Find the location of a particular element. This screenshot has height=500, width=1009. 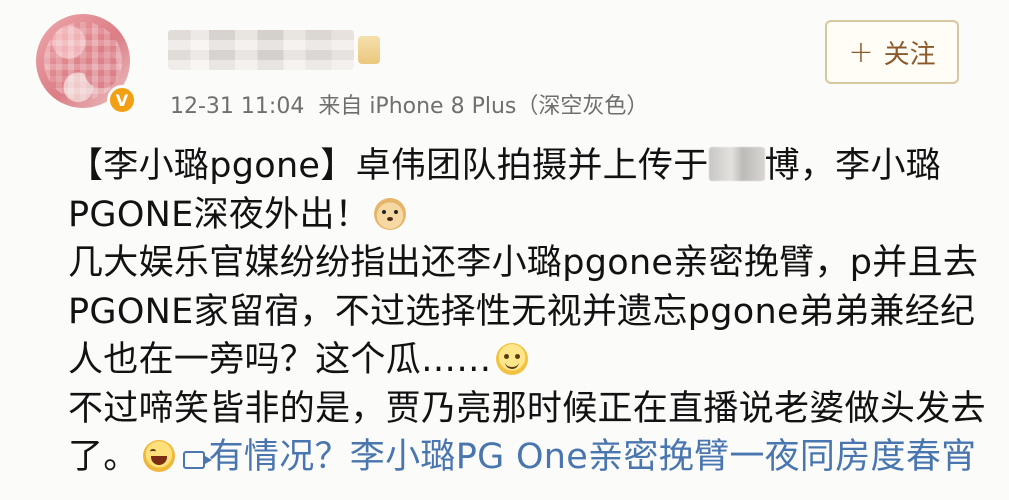

post-source: 来自 iPhone 8 Plus（深空灰色） is located at coordinates (483, 106).